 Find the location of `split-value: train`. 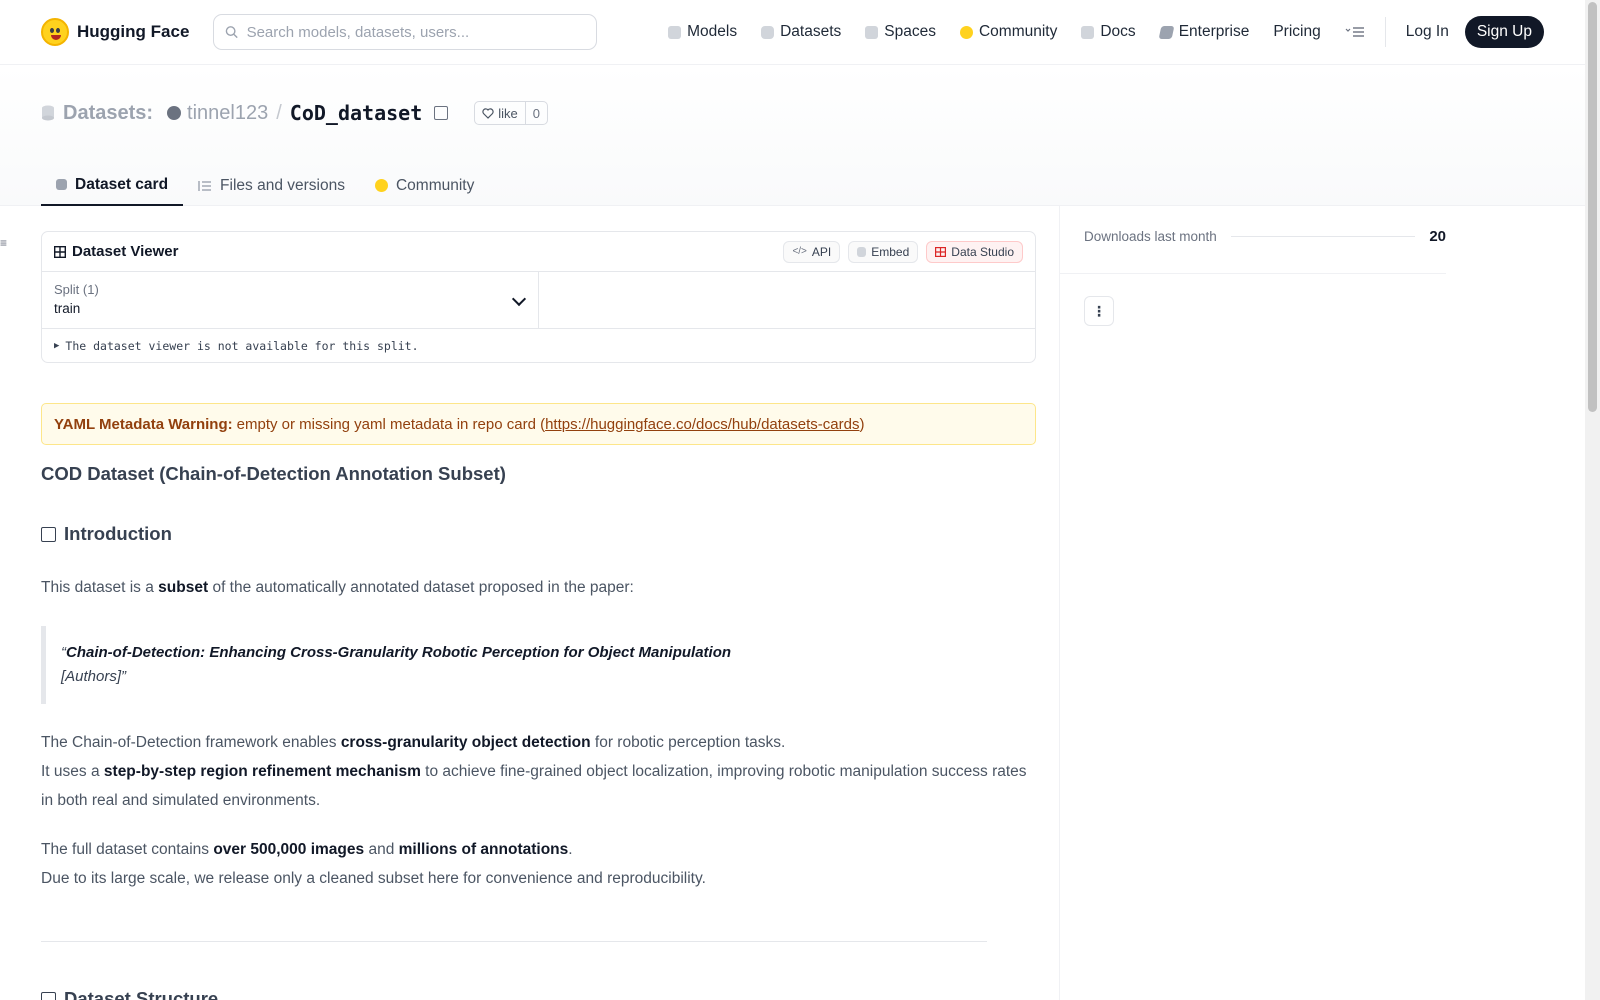

split-value: train is located at coordinates (67, 308).